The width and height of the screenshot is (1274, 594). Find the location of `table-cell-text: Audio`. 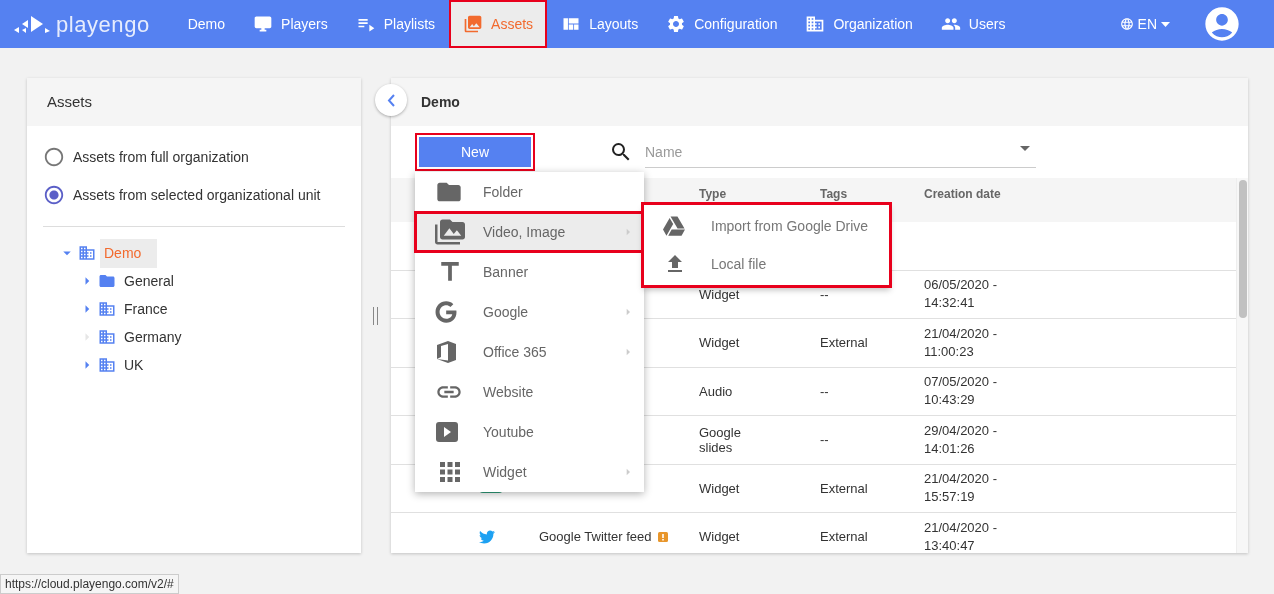

table-cell-text: Audio is located at coordinates (716, 391).